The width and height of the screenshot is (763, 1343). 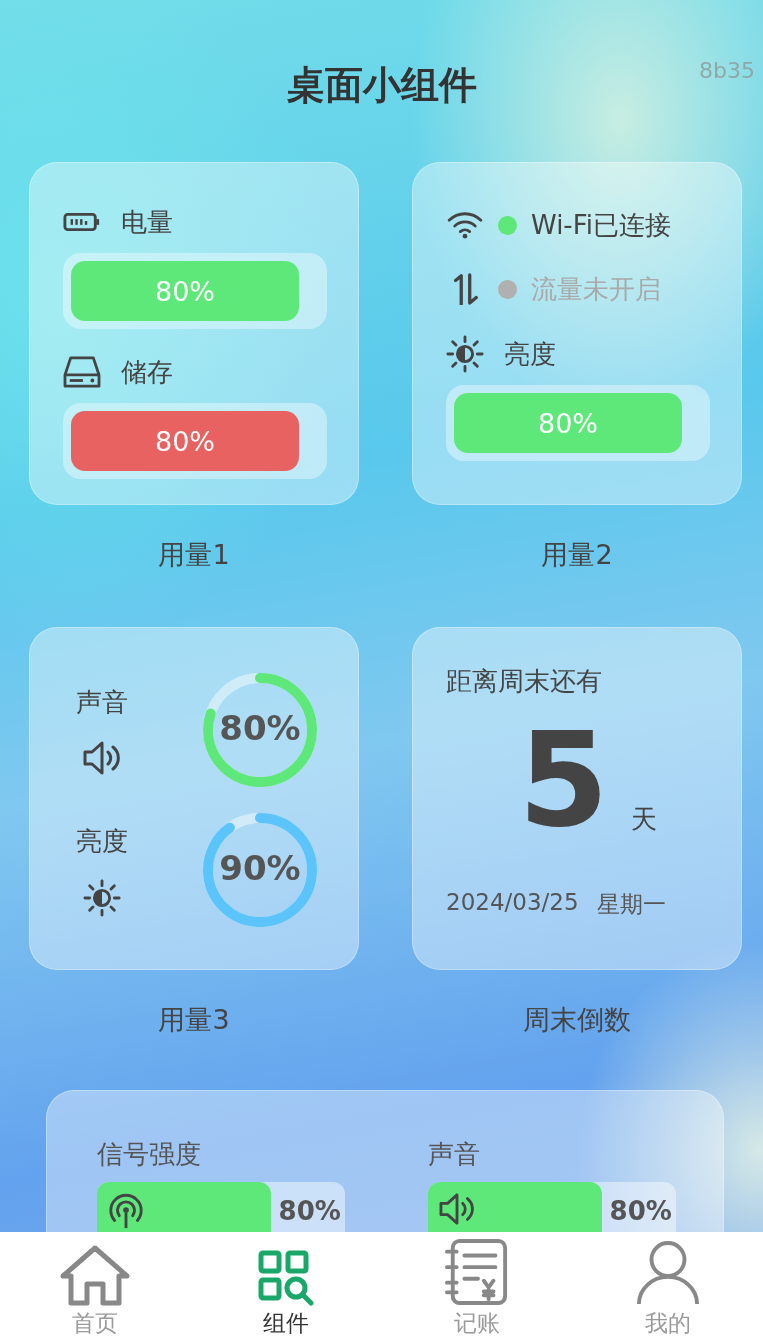 I want to click on widget-caption: 用量3, so click(x=194, y=1020).